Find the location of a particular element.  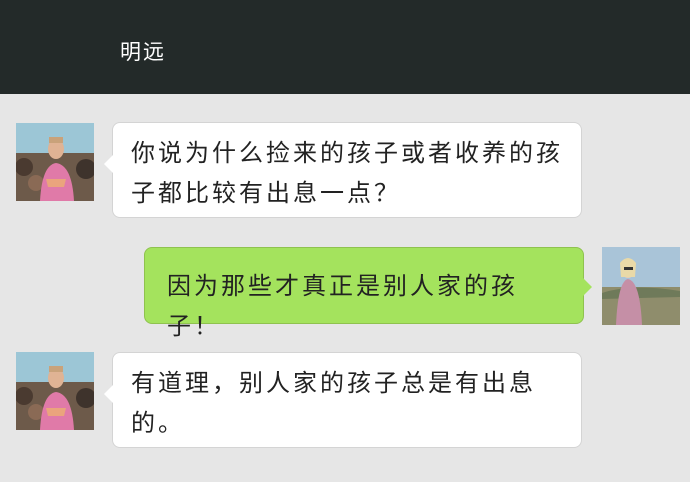

message-bubble-incoming: 你说为什么捡来的孩子或者收养的孩子都比较有出息一点？ is located at coordinates (343, 170).